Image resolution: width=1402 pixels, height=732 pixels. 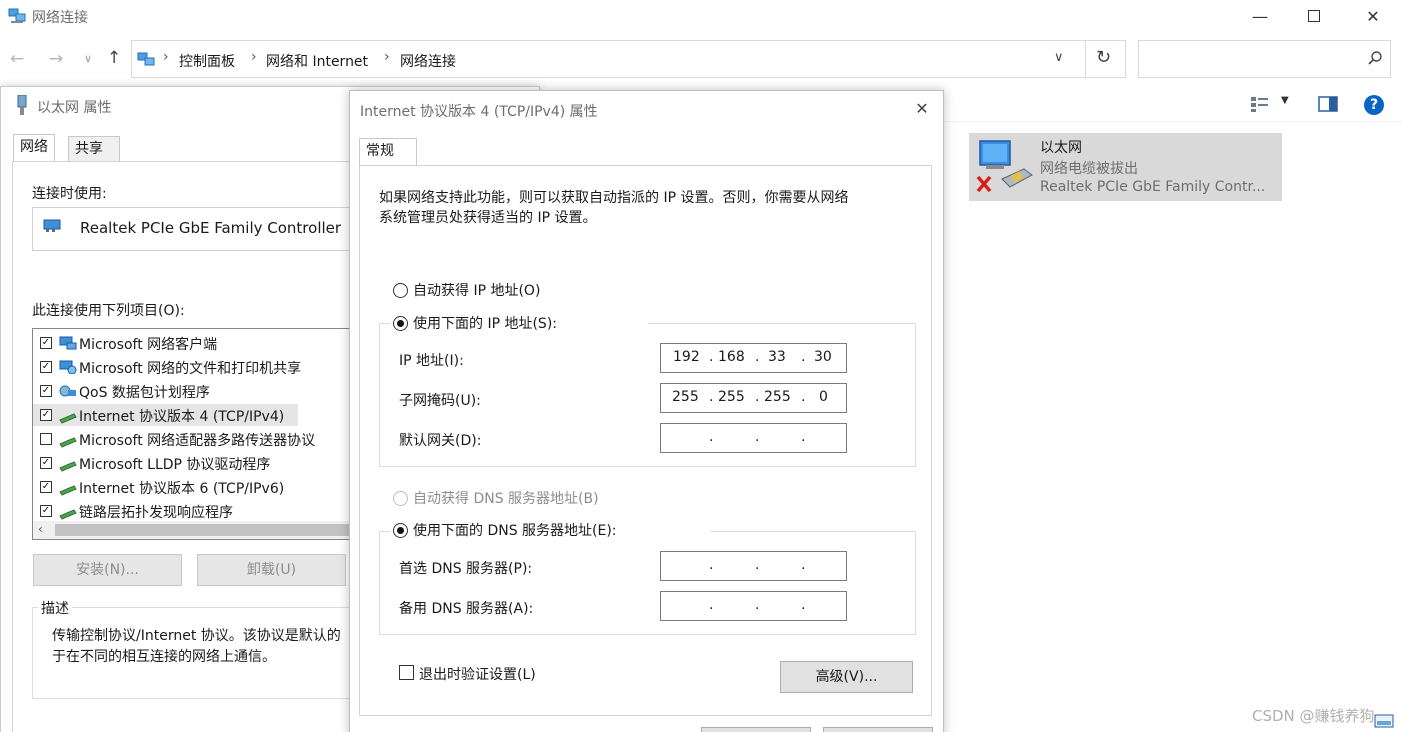 What do you see at coordinates (628, 59) in the screenshot?
I see `address-bar: › 控制面板 › 网络和 Internet › 网络连接 ∨ ↻` at bounding box center [628, 59].